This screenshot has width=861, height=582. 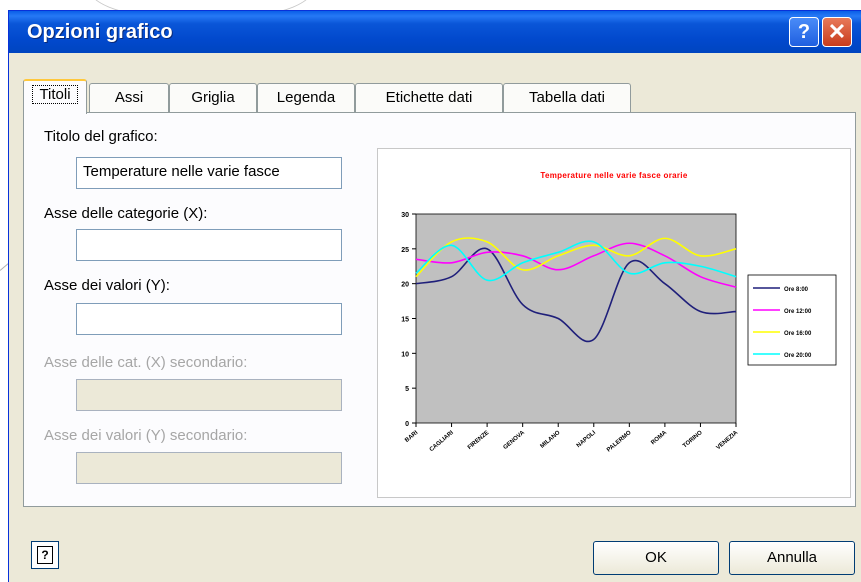 What do you see at coordinates (442, 441) in the screenshot?
I see `x-tick-label: CAGLIARI` at bounding box center [442, 441].